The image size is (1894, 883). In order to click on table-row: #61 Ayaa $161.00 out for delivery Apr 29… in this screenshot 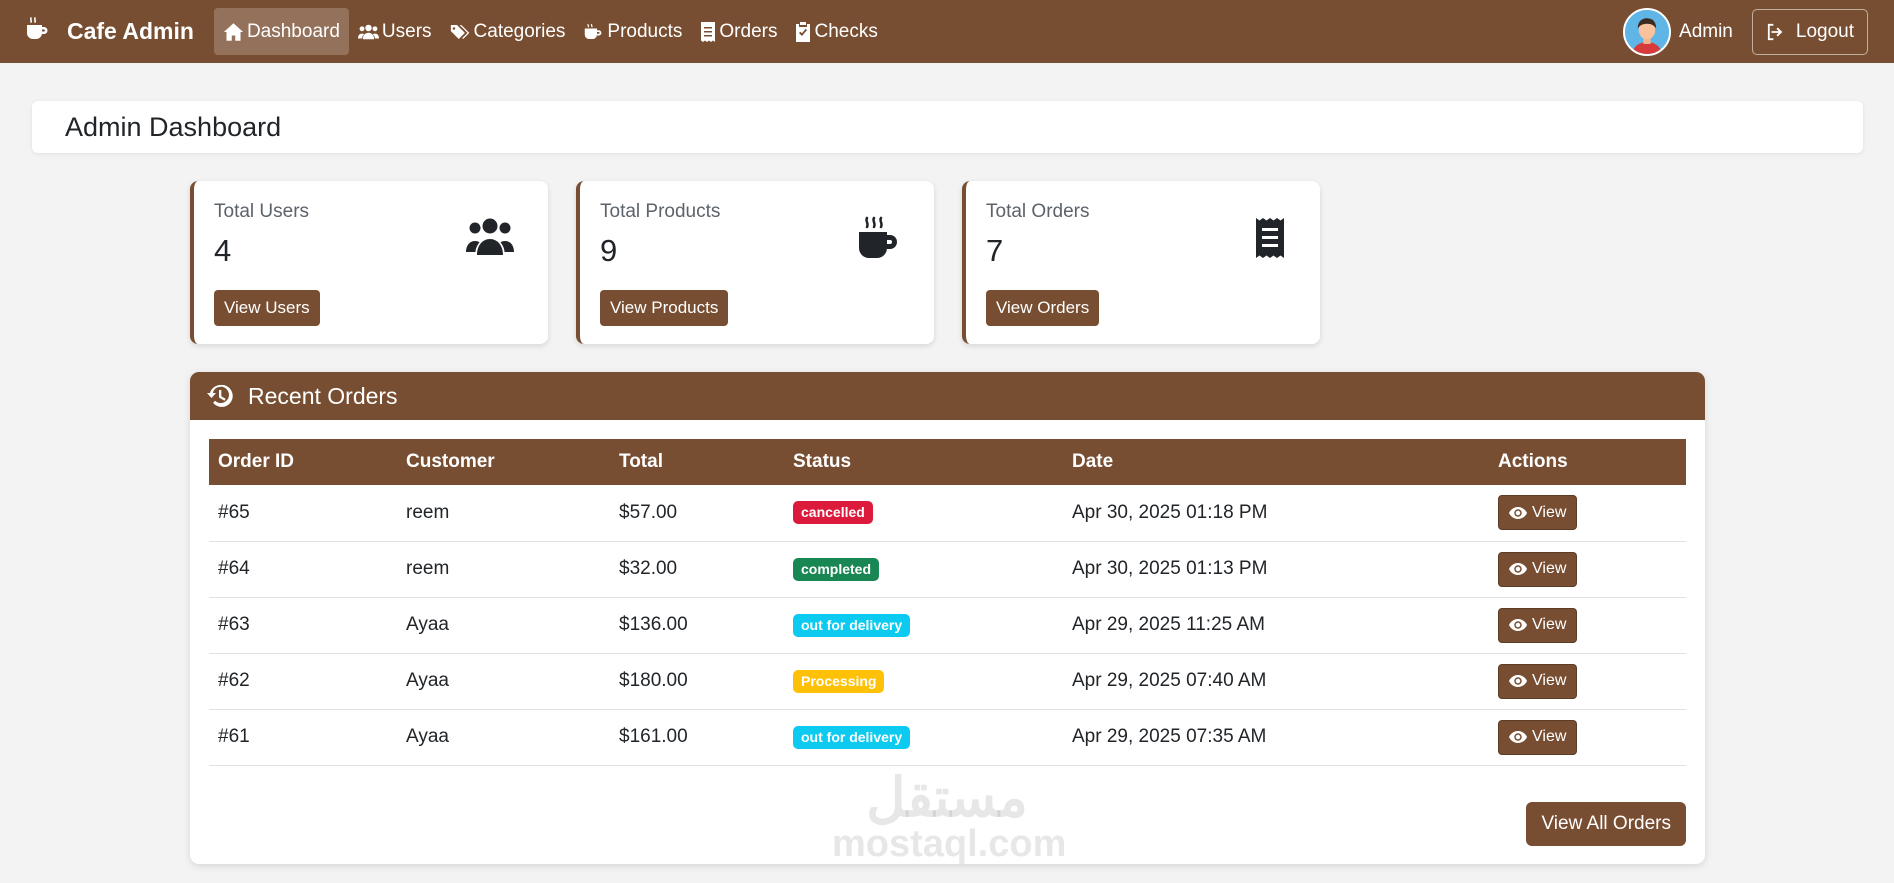, I will do `click(947, 737)`.